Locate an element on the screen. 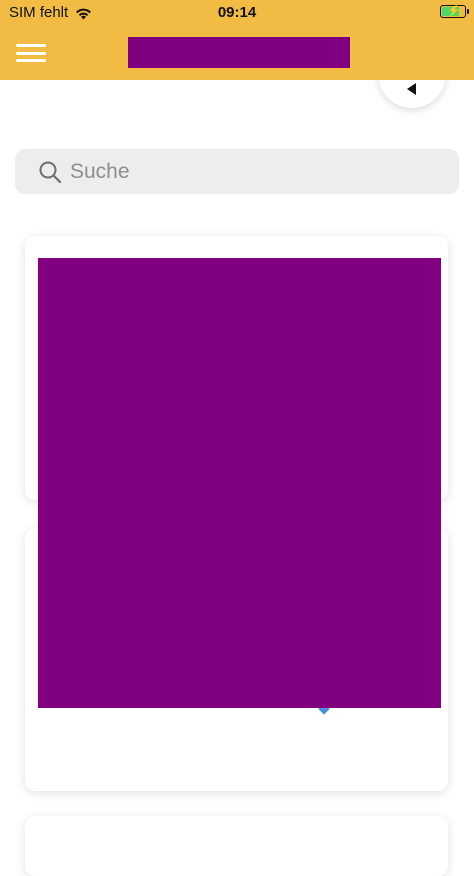  app-header: SIM fehlt 09:14 ⚡ is located at coordinates (237, 40).